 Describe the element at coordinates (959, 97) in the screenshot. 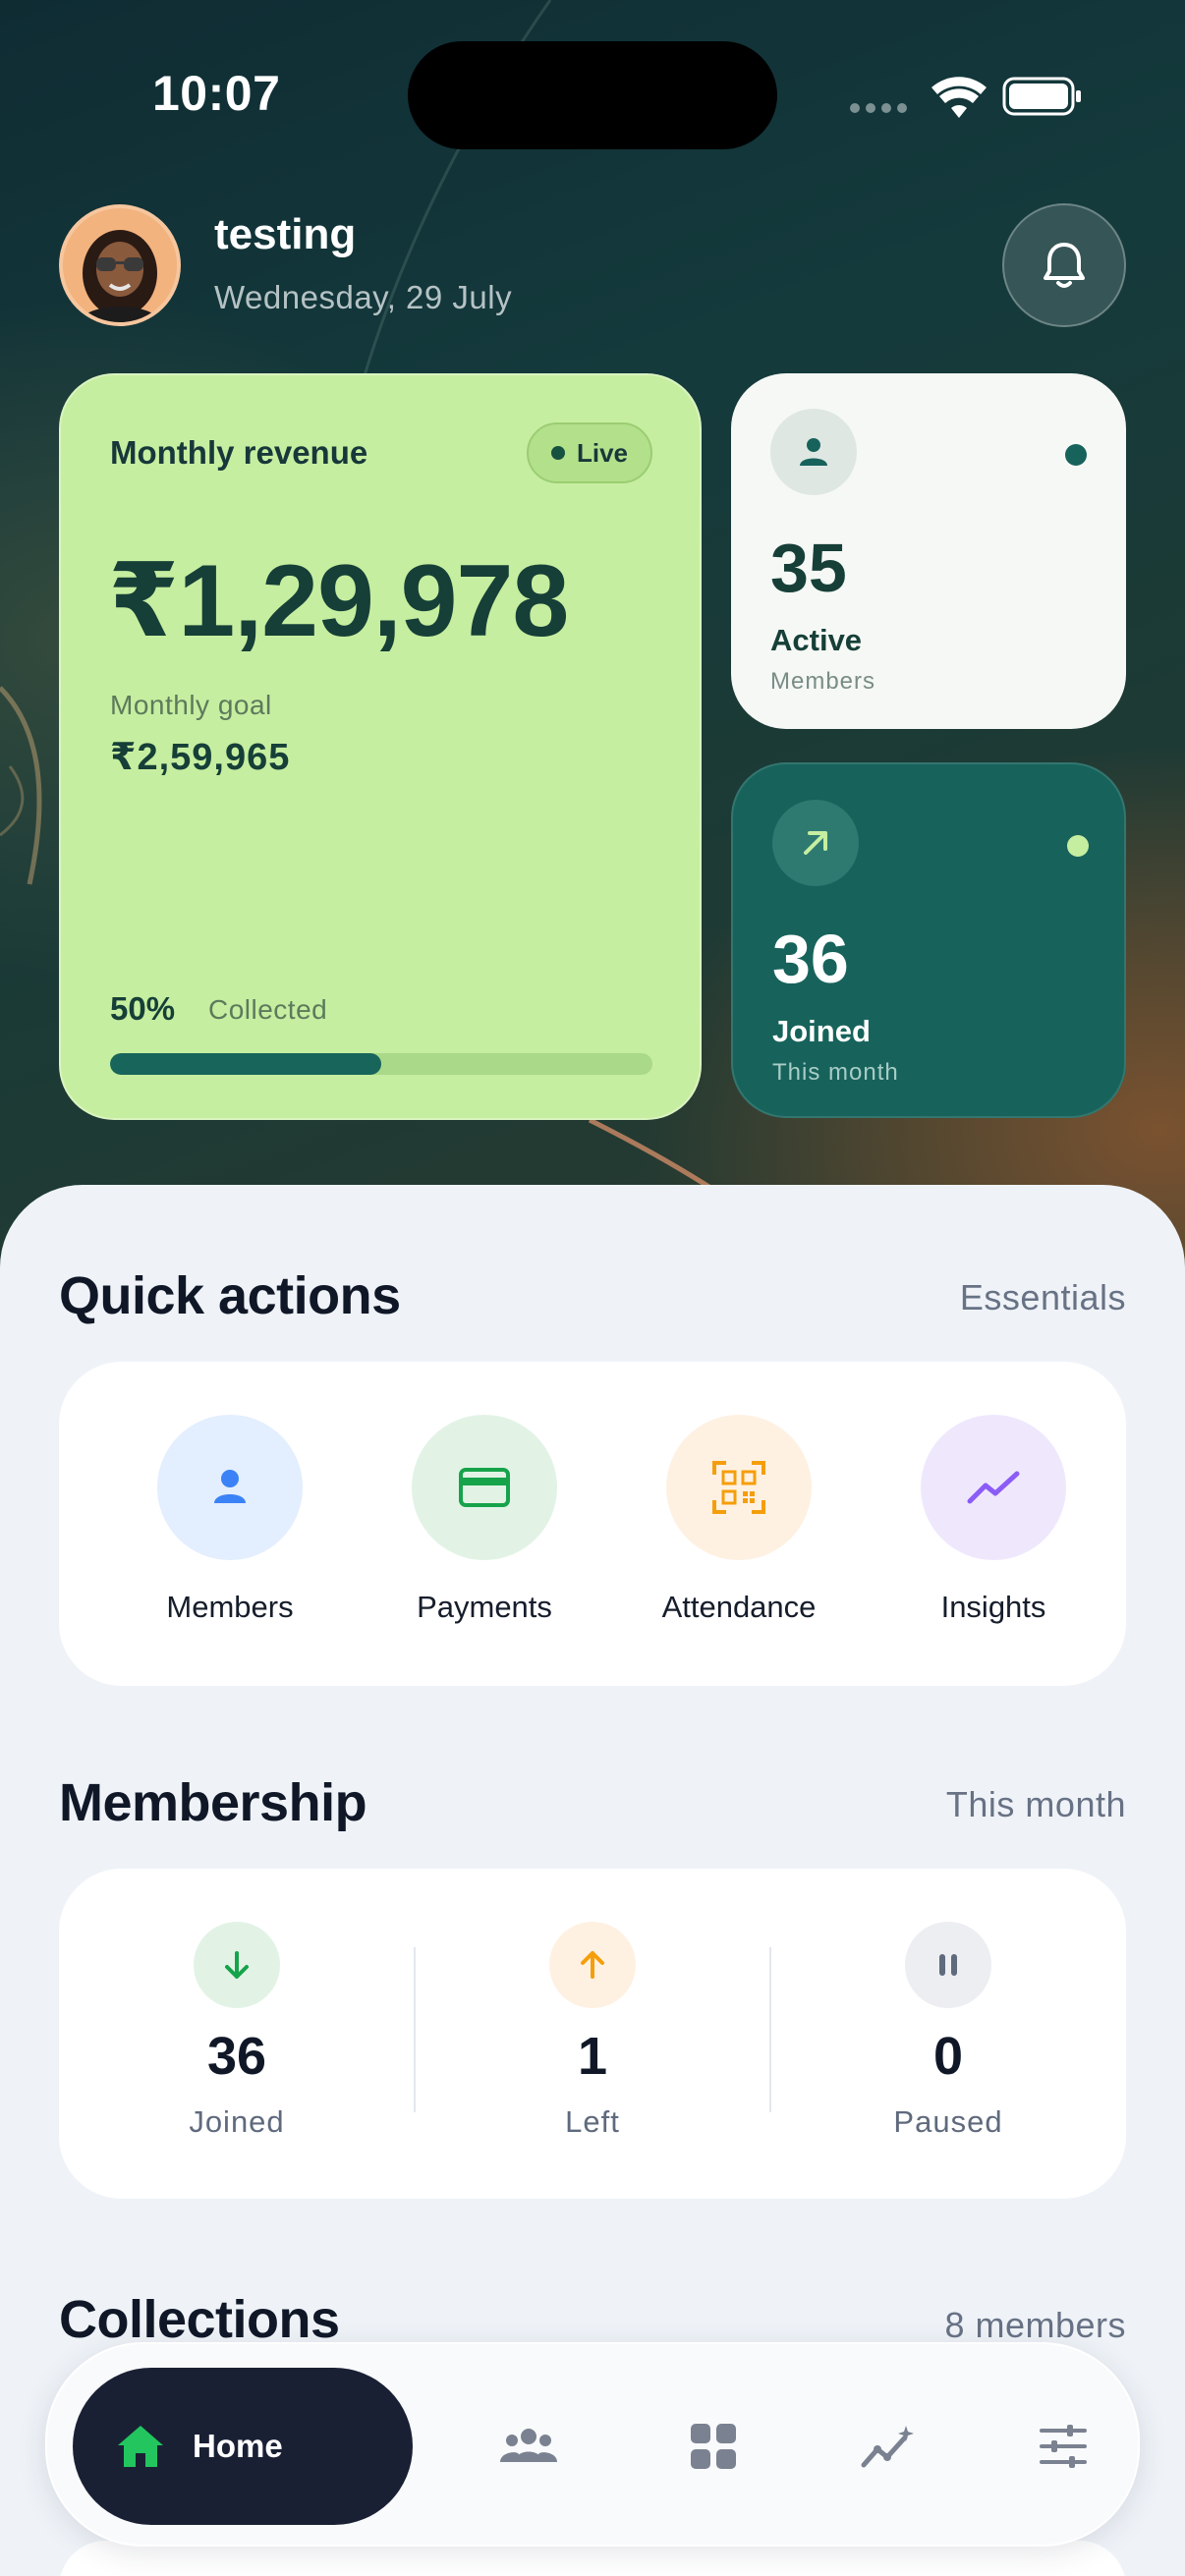

I see `wifi-icon` at that location.